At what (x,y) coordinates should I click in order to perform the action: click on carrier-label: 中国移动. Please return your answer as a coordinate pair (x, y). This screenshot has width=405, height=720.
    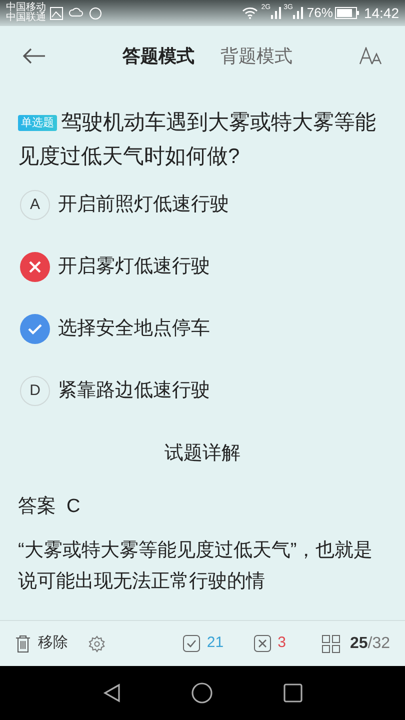
    Looking at the image, I should click on (26, 8).